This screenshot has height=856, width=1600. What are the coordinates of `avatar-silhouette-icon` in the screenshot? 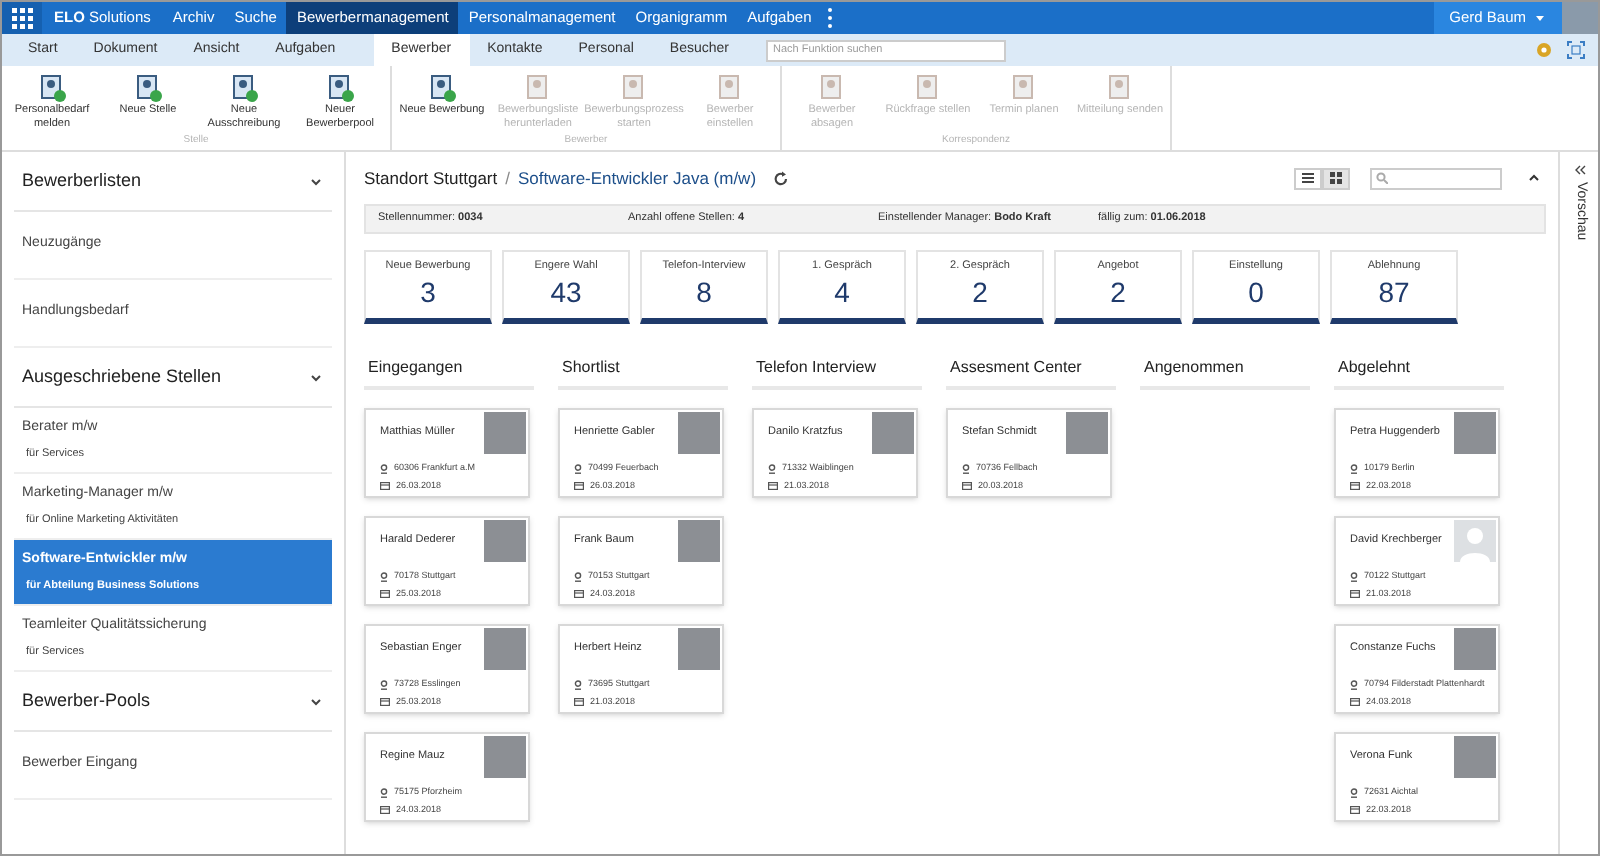 It's located at (1475, 541).